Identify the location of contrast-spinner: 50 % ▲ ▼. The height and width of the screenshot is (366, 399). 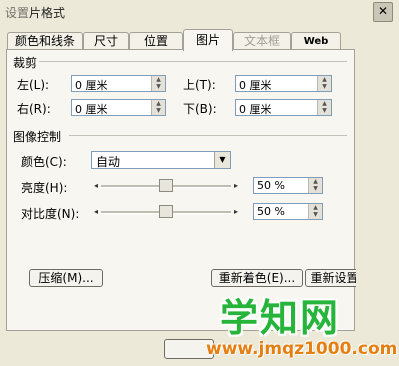
(288, 211).